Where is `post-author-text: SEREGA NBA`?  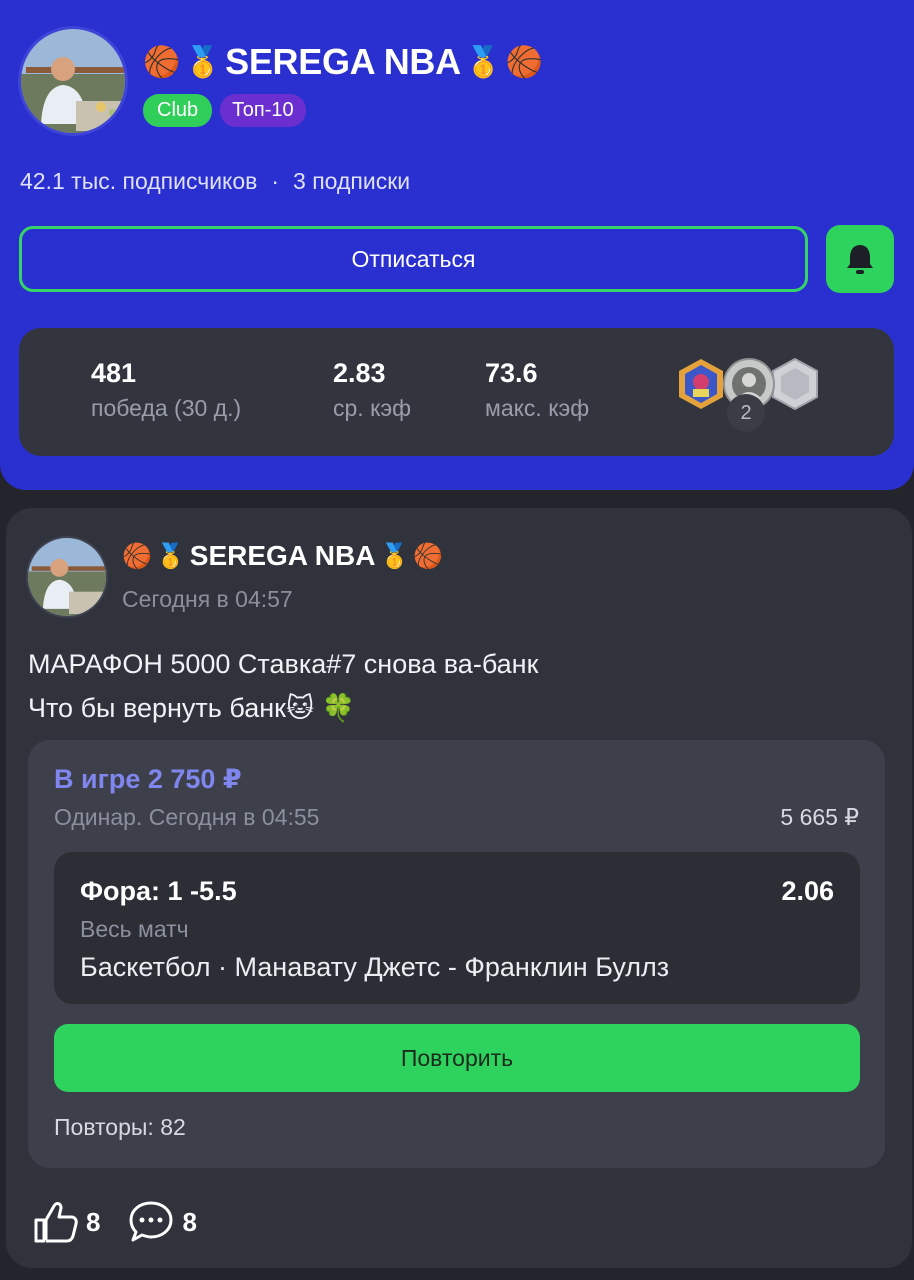 post-author-text: SEREGA NBA is located at coordinates (282, 555).